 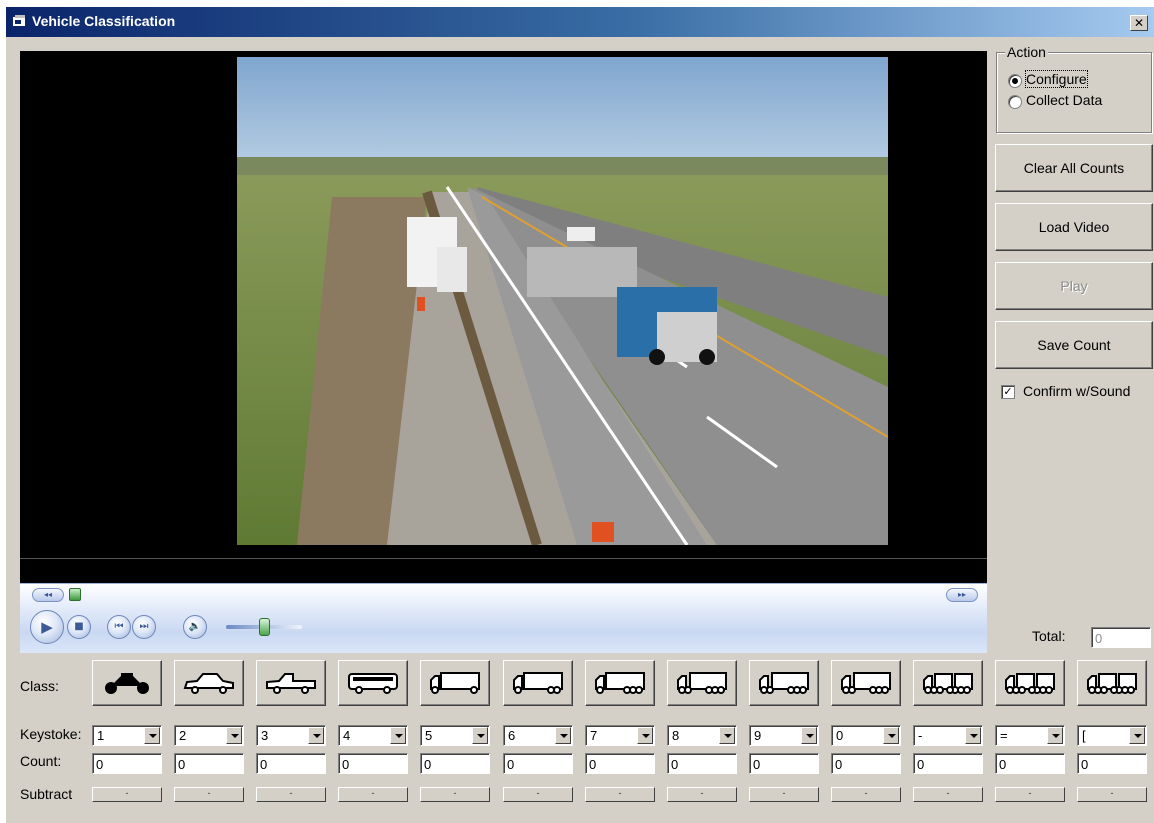 What do you see at coordinates (1074, 227) in the screenshot?
I see `load-video-button: Load Video` at bounding box center [1074, 227].